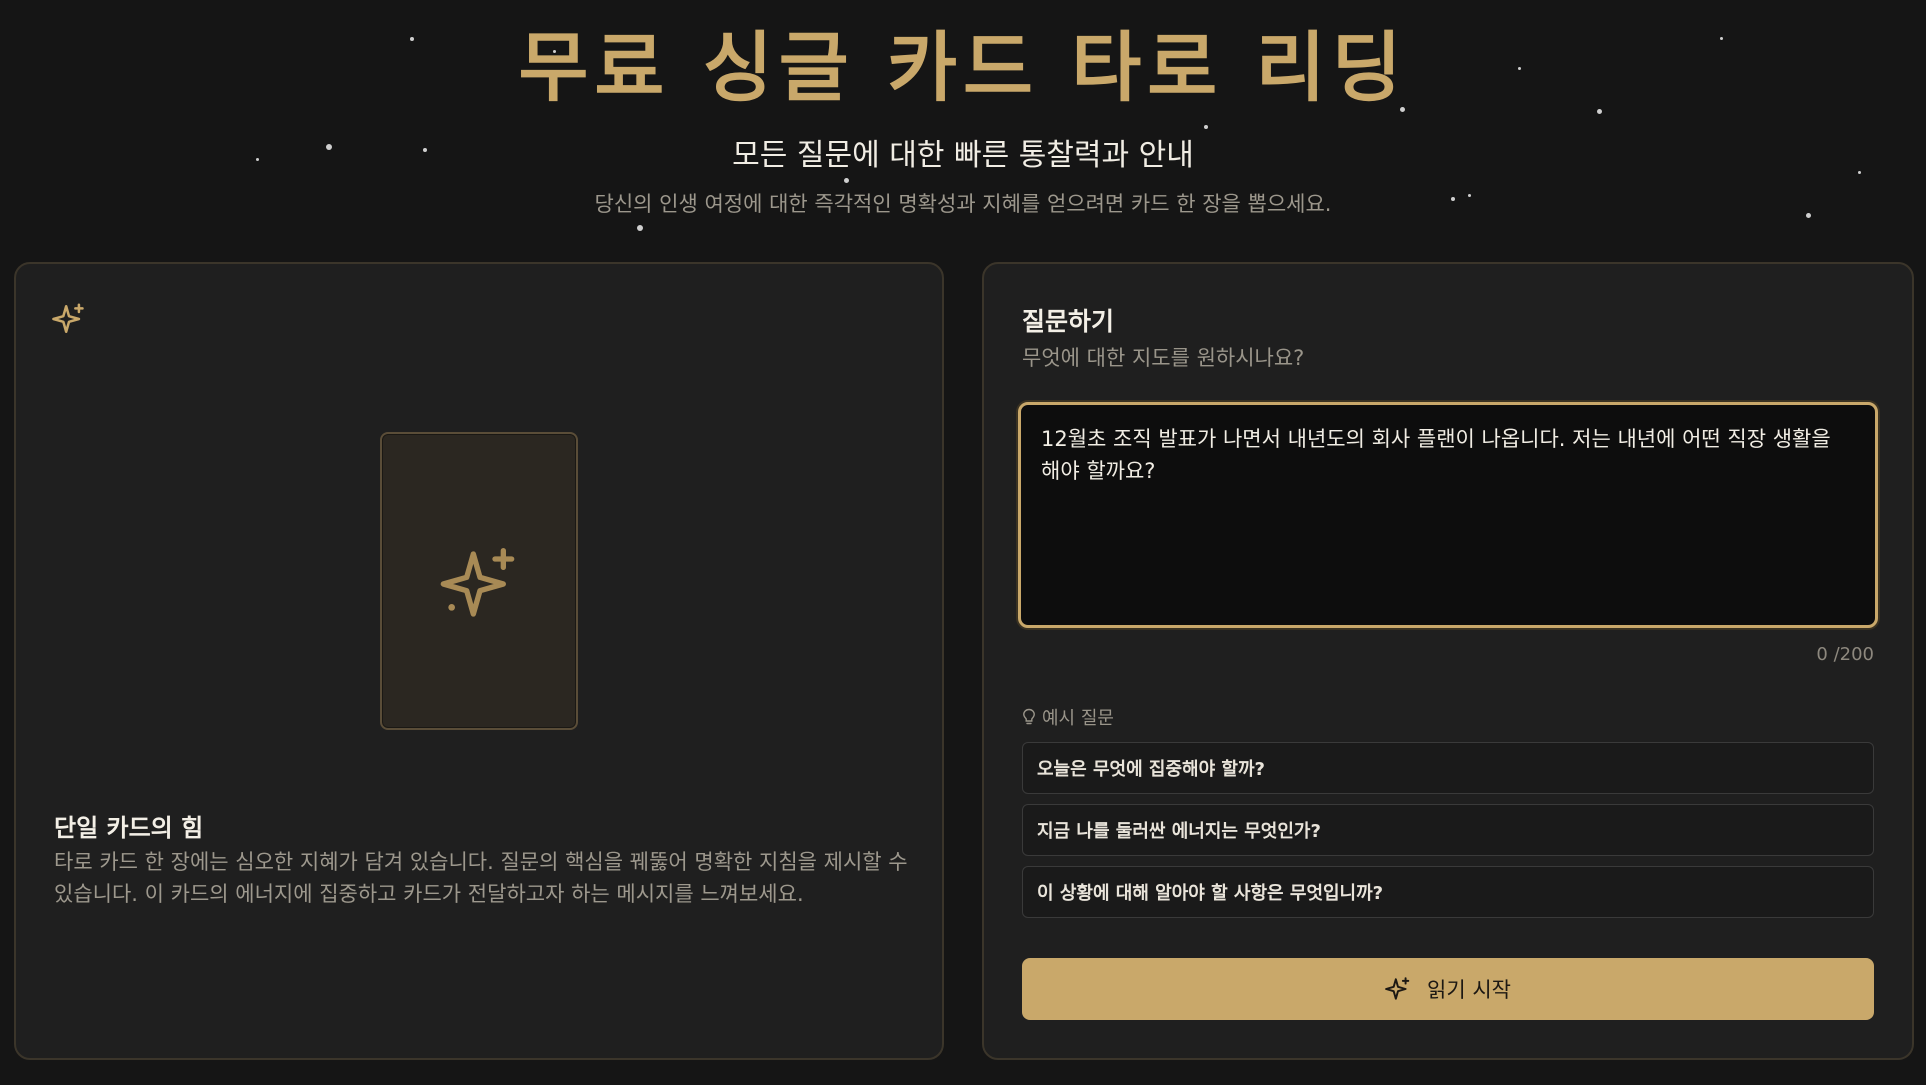 This screenshot has width=1926, height=1085. What do you see at coordinates (963, 155) in the screenshot?
I see `page-subtitle: 모든 질문에 대한 빠른 통찰력과 안내` at bounding box center [963, 155].